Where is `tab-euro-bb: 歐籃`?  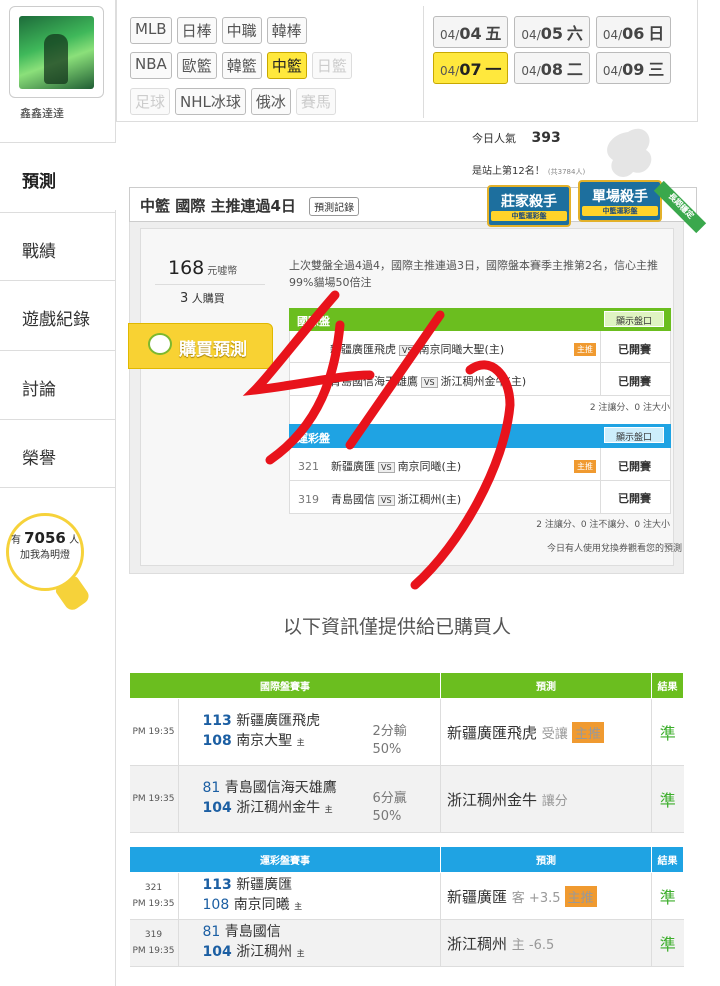
tab-euro-bb: 歐籃 is located at coordinates (196, 65).